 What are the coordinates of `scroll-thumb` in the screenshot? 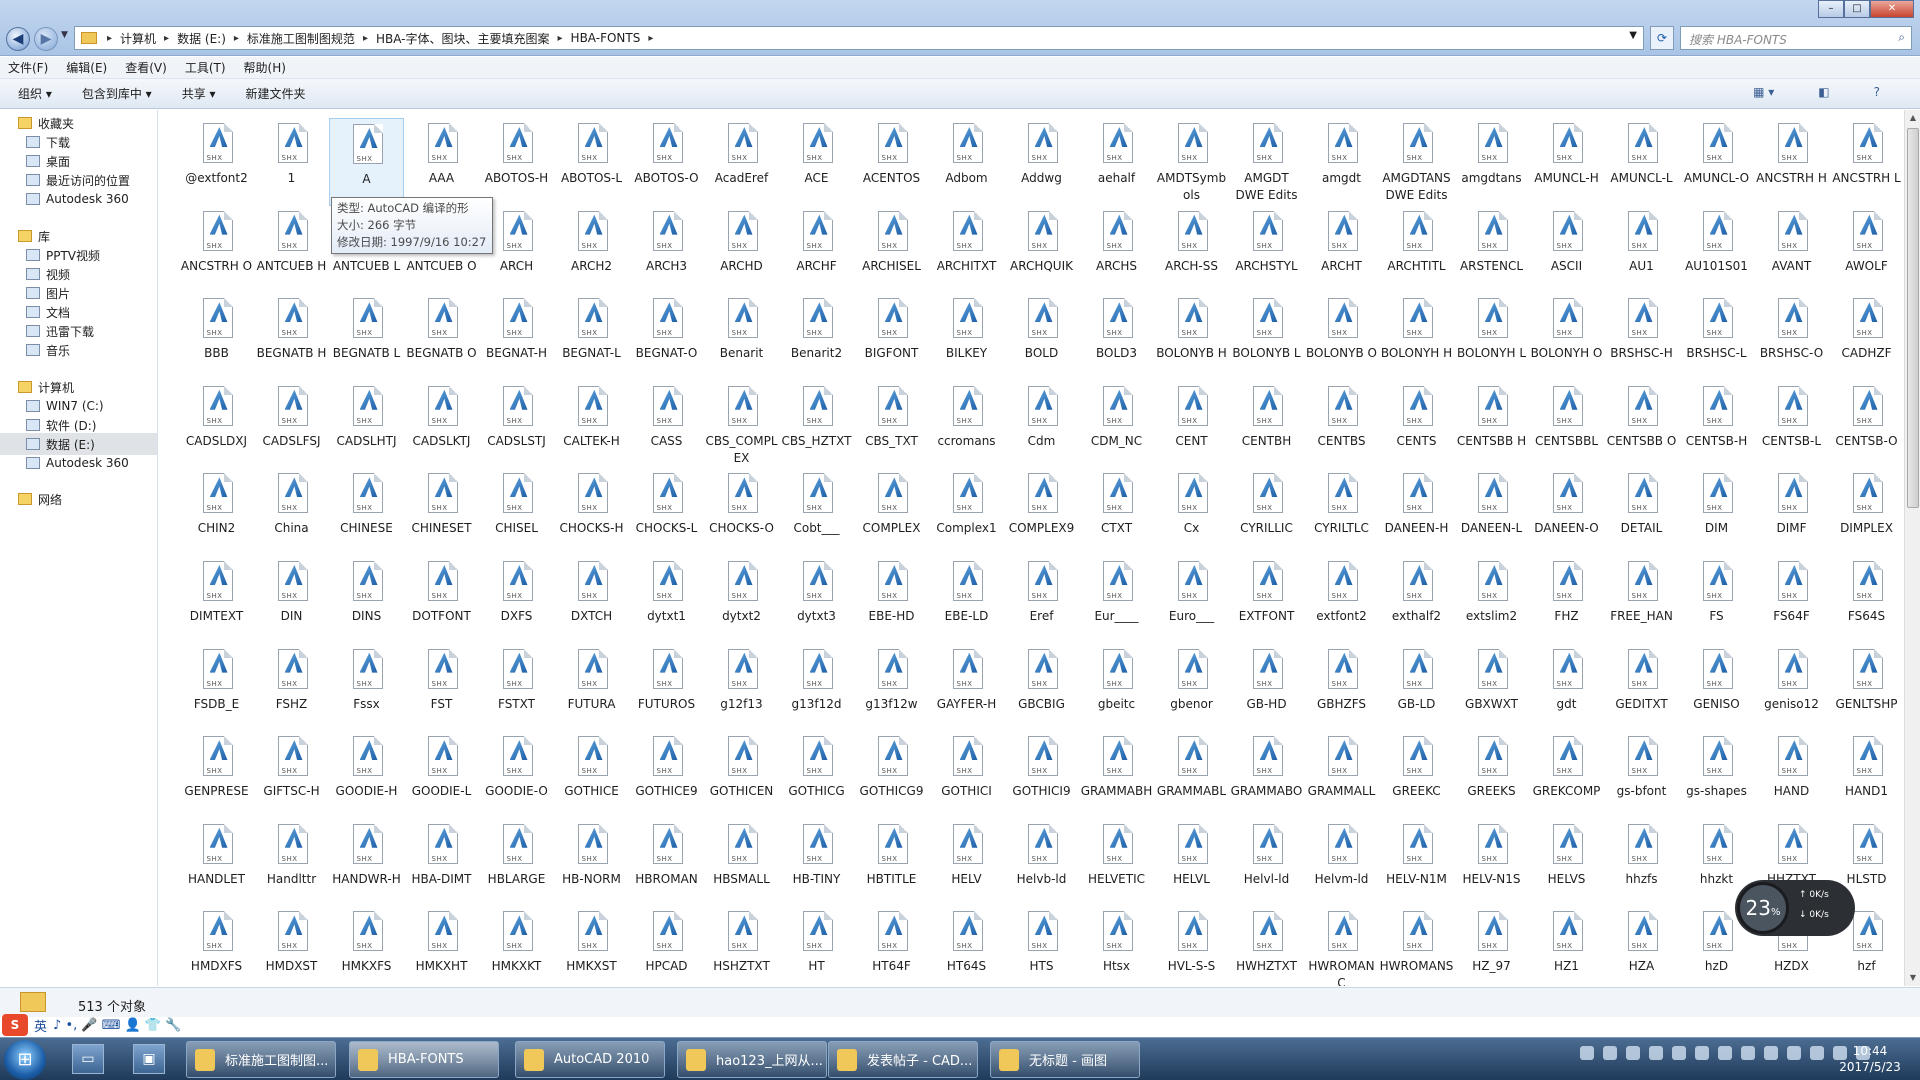 It's located at (1913, 318).